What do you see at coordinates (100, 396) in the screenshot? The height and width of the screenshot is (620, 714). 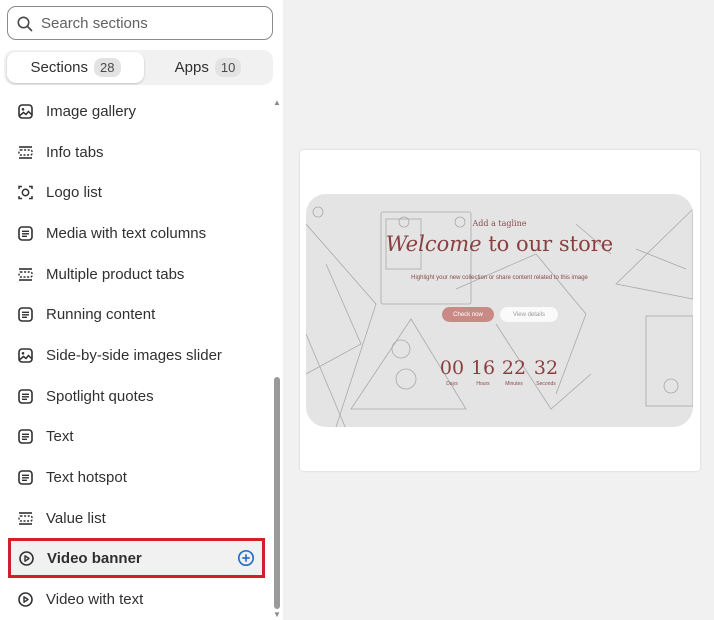 I see `list-item-label: Spotlight quotes` at bounding box center [100, 396].